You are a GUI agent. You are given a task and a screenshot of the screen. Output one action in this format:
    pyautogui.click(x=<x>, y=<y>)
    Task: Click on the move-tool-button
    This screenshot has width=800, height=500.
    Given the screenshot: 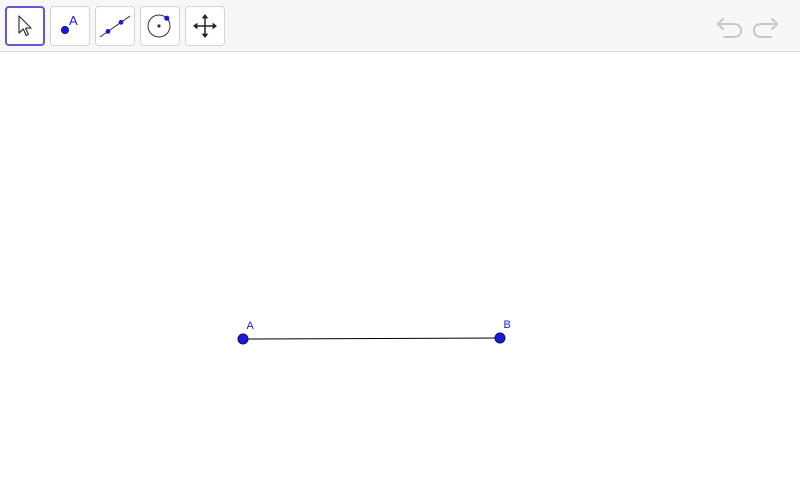 What is the action you would take?
    pyautogui.click(x=25, y=26)
    